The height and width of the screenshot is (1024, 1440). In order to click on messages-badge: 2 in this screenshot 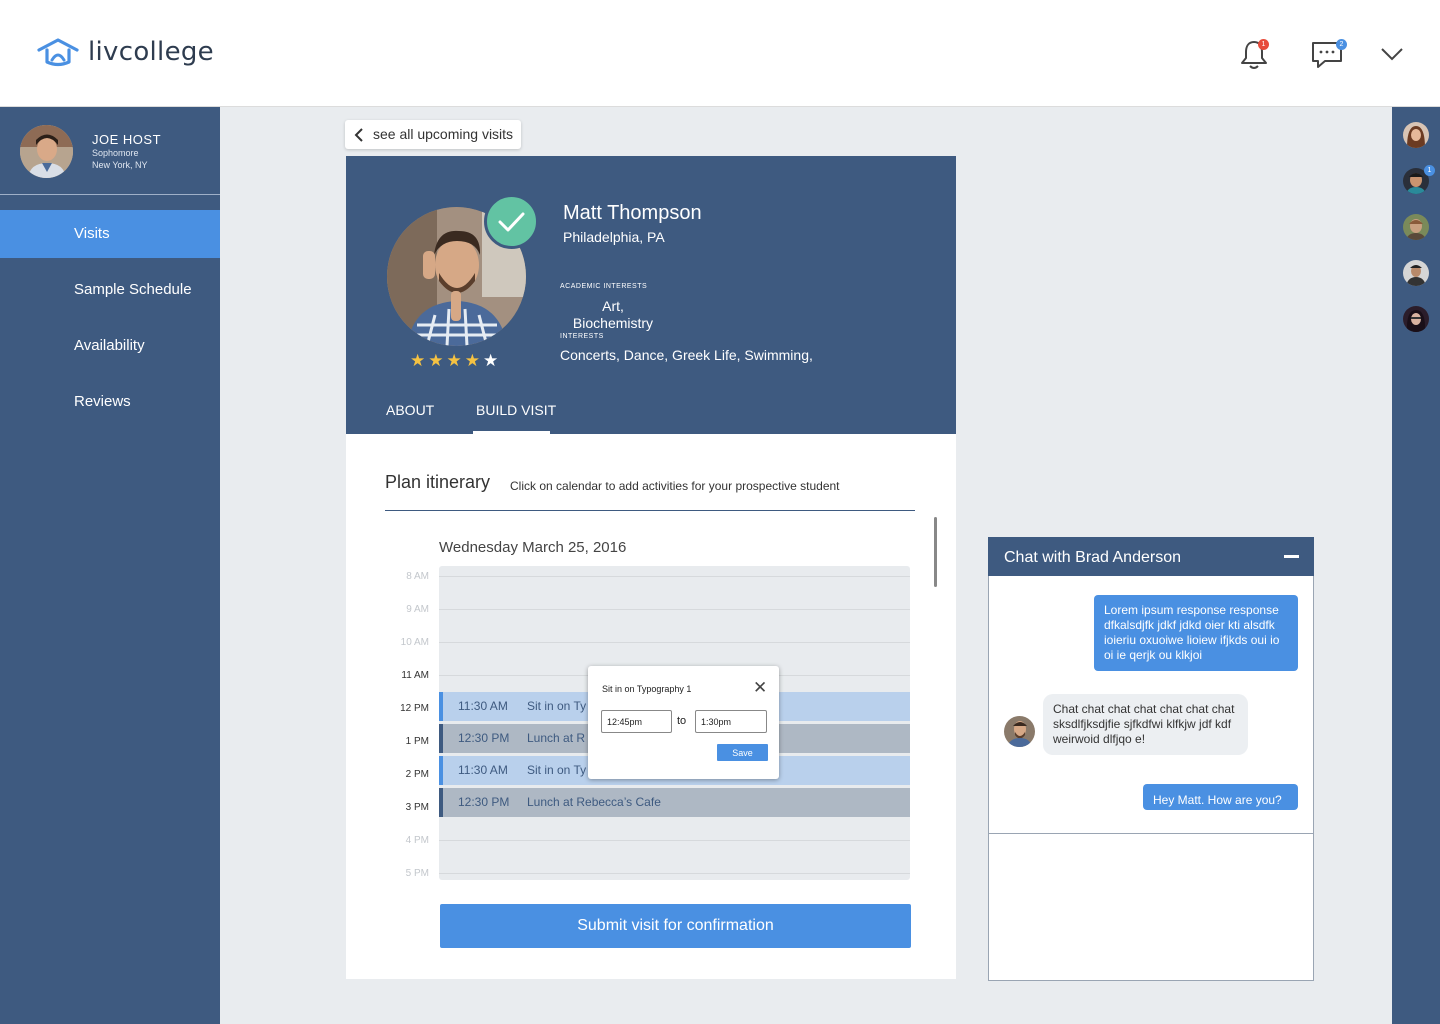, I will do `click(1341, 44)`.